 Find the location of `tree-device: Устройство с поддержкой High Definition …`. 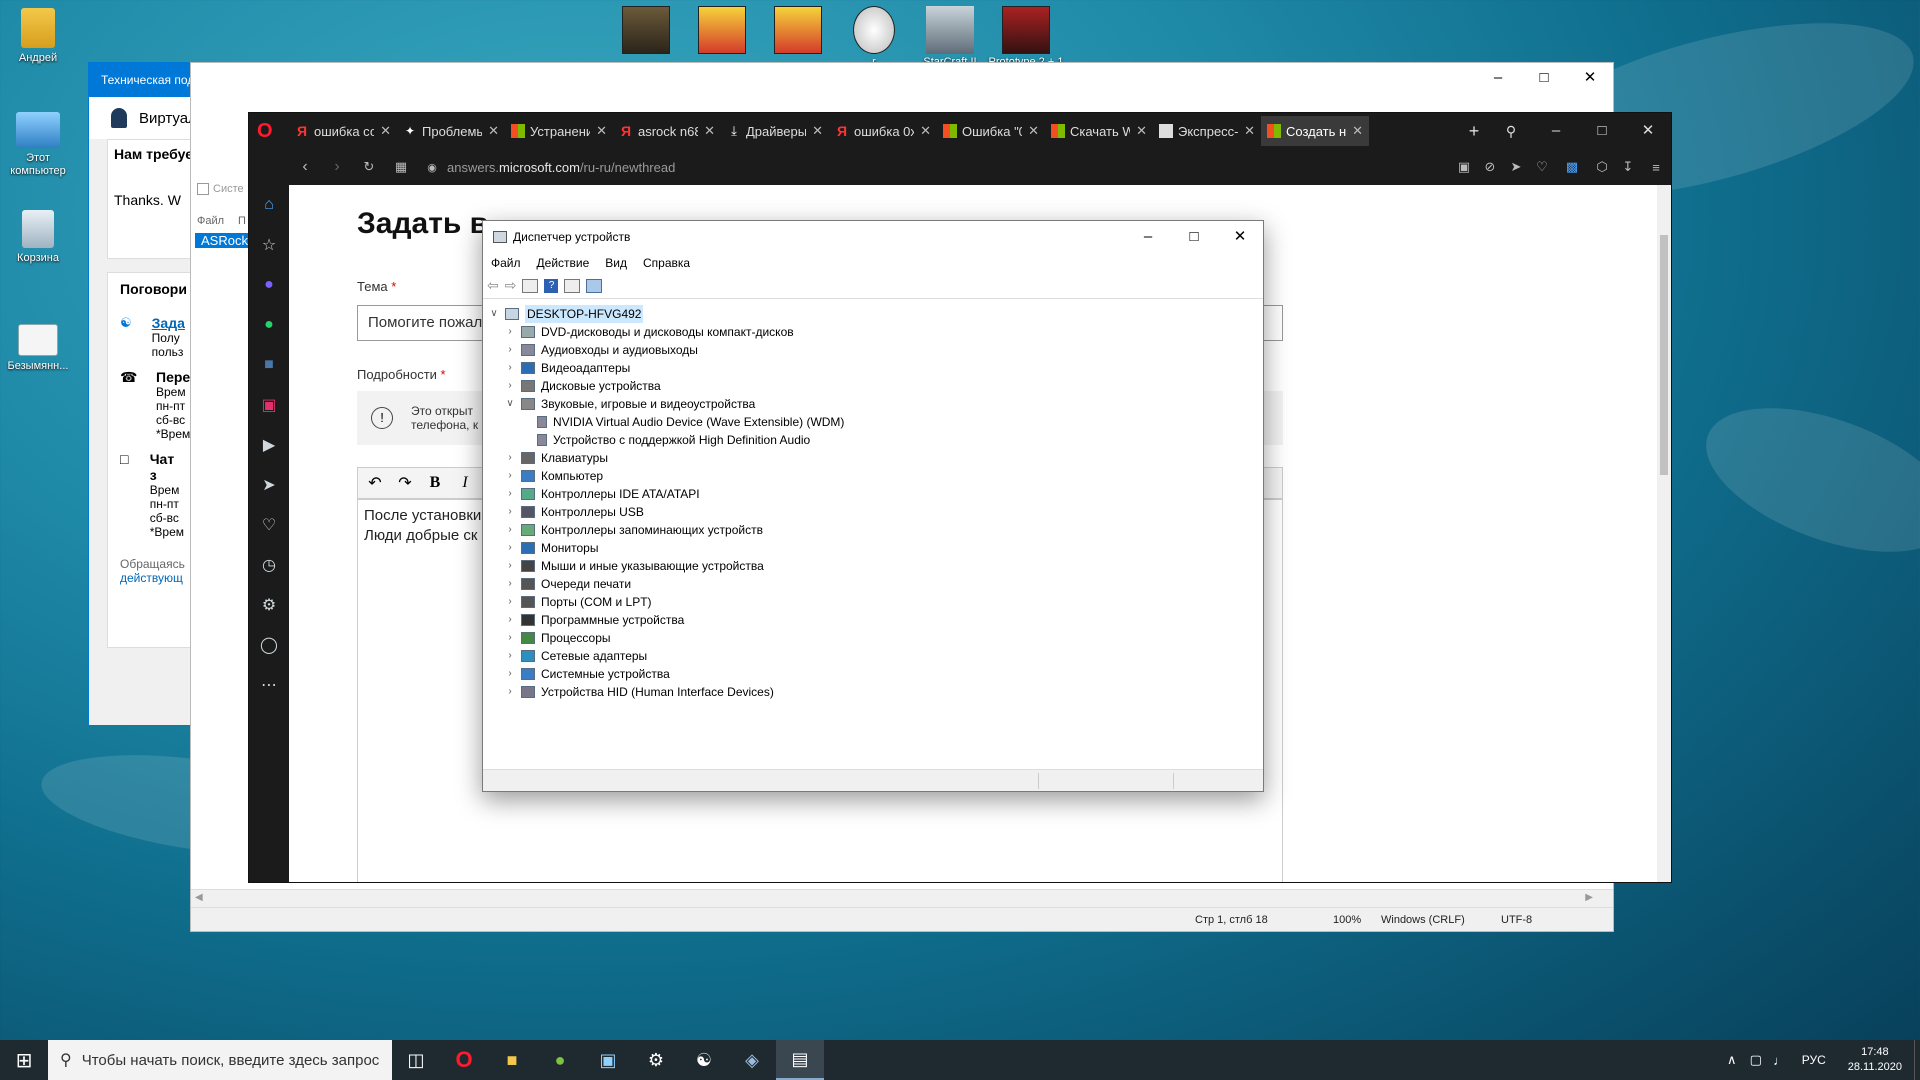

tree-device: Устройство с поддержкой High Definition … is located at coordinates (874, 440).